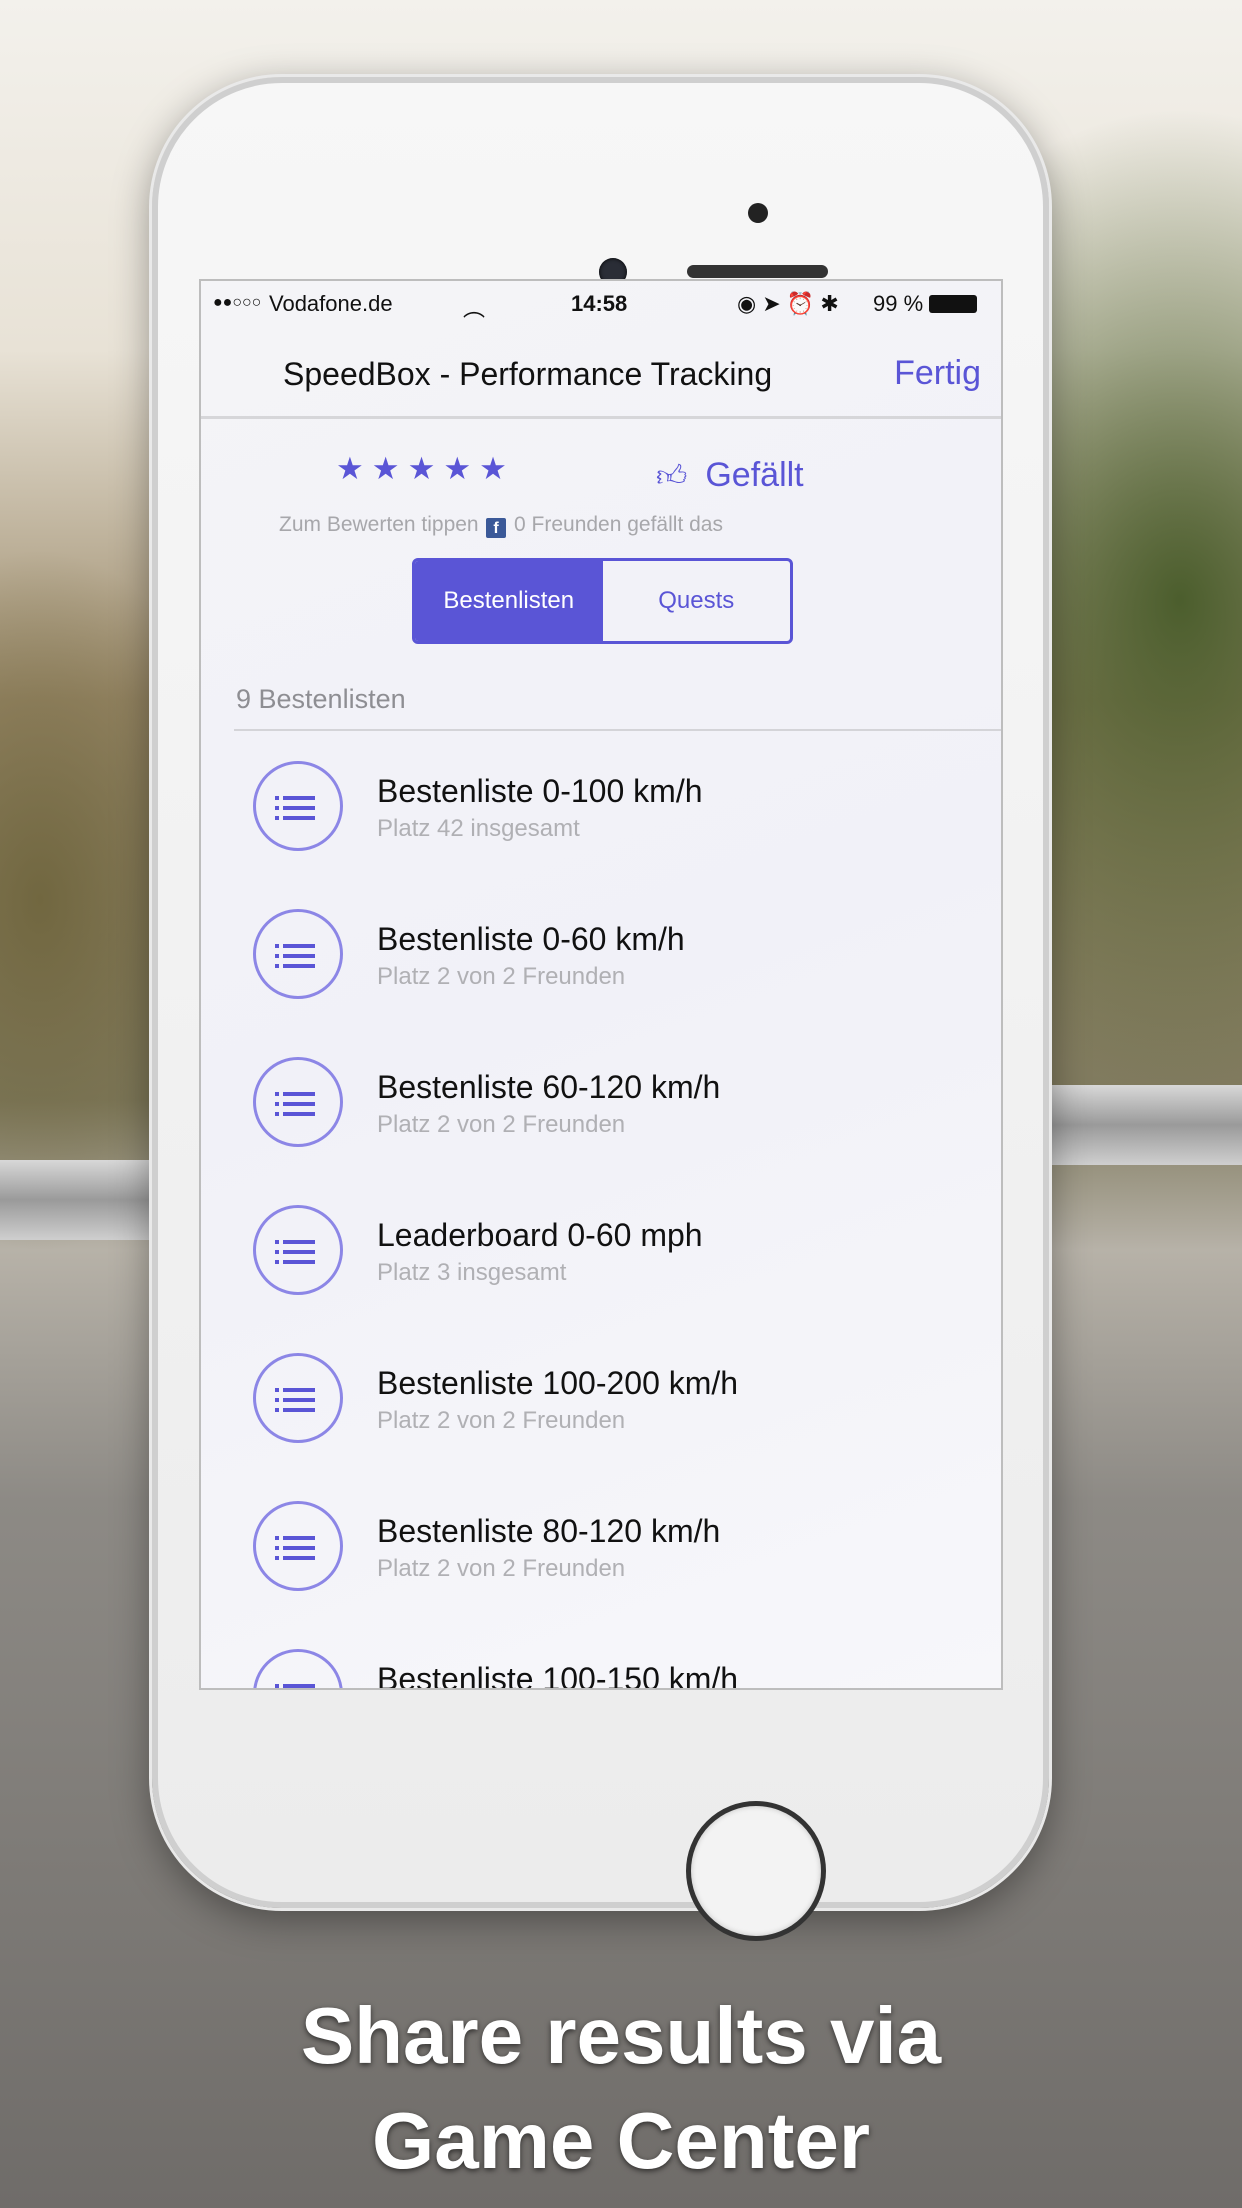  Describe the element at coordinates (1141, 1125) in the screenshot. I see `guardrail-right` at that location.